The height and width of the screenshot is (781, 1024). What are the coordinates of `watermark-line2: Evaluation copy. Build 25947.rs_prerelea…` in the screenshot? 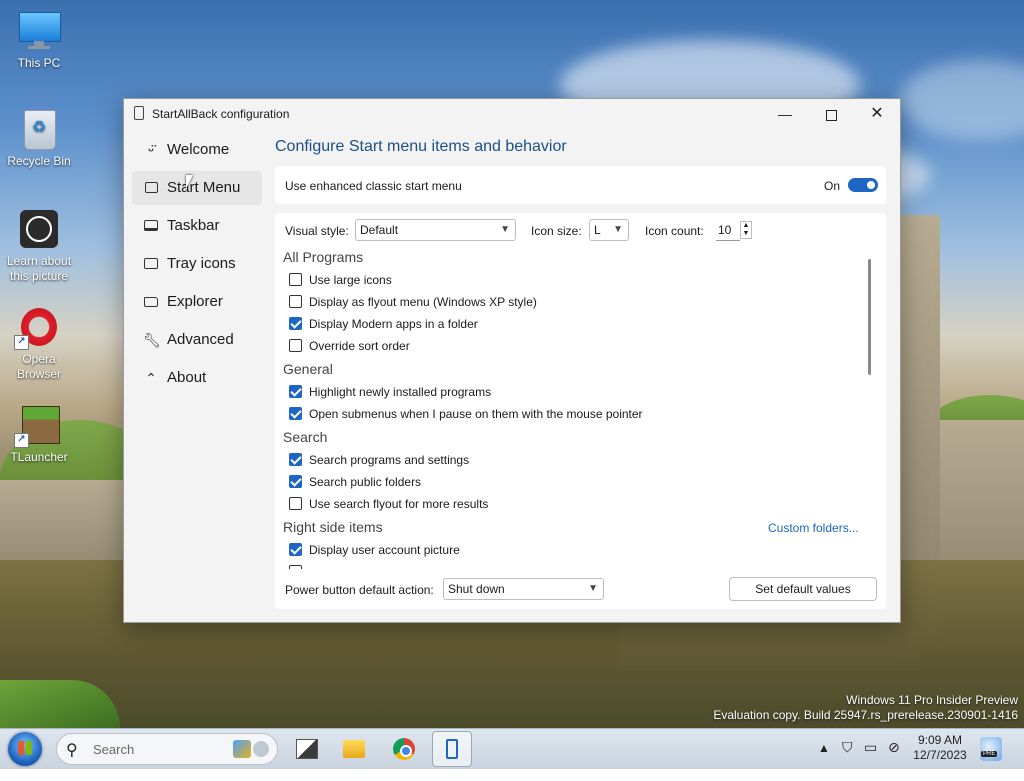 It's located at (865, 715).